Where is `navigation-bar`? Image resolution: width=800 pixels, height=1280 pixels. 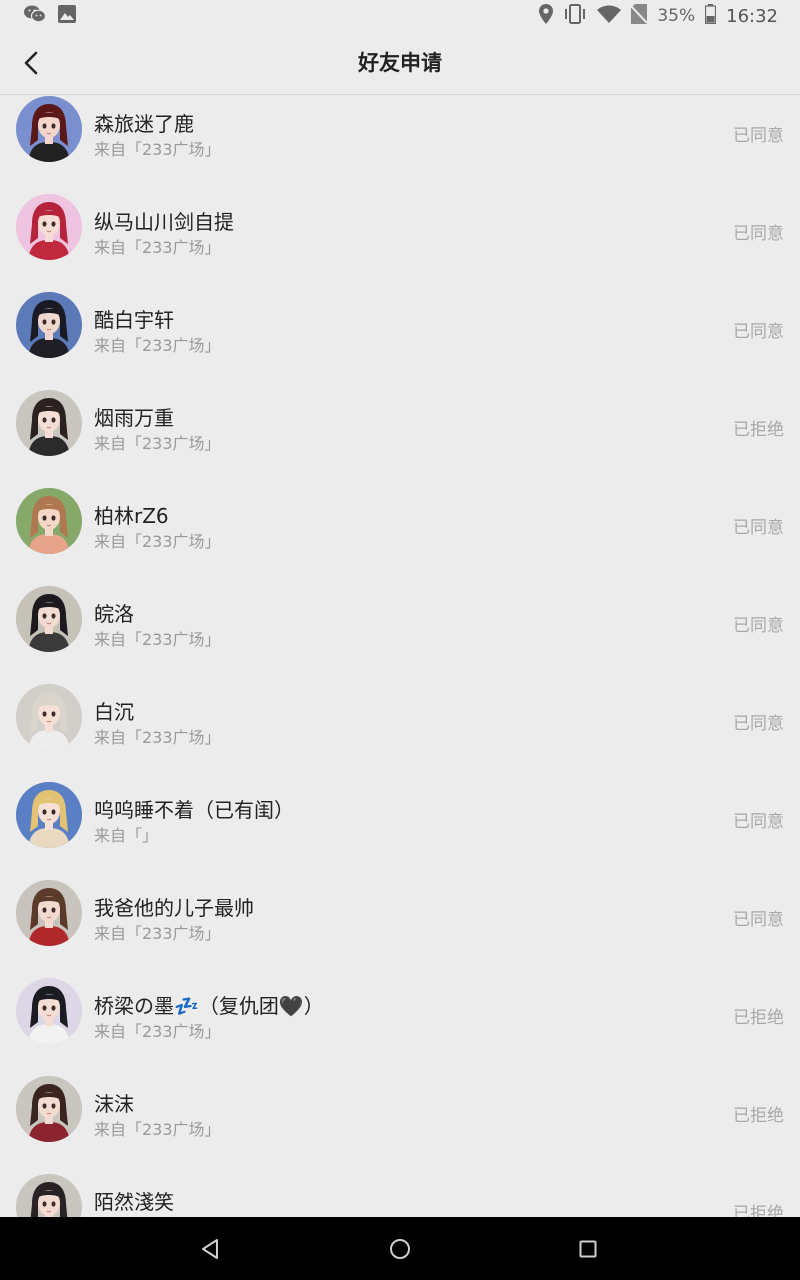 navigation-bar is located at coordinates (400, 1248).